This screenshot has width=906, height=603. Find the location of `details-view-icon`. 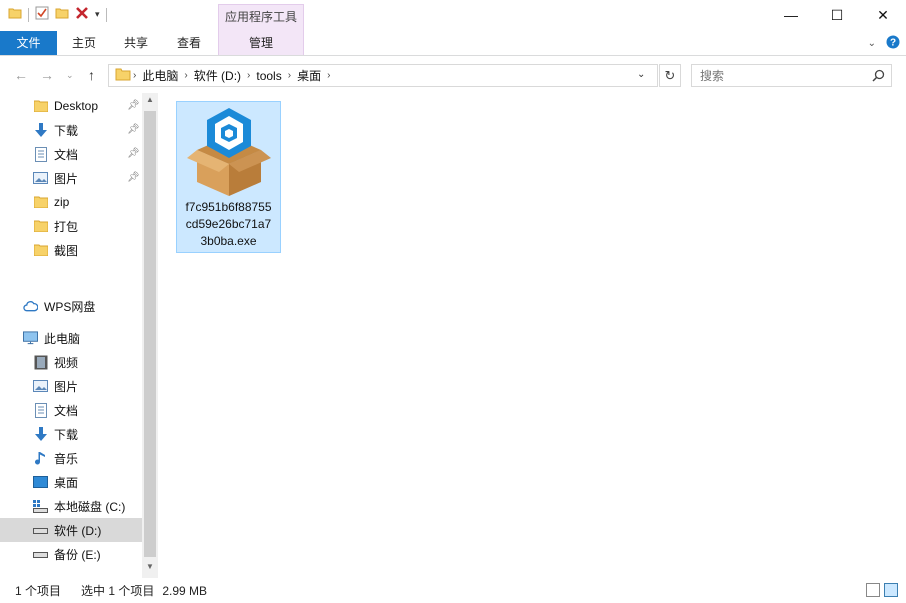

details-view-icon is located at coordinates (873, 590).